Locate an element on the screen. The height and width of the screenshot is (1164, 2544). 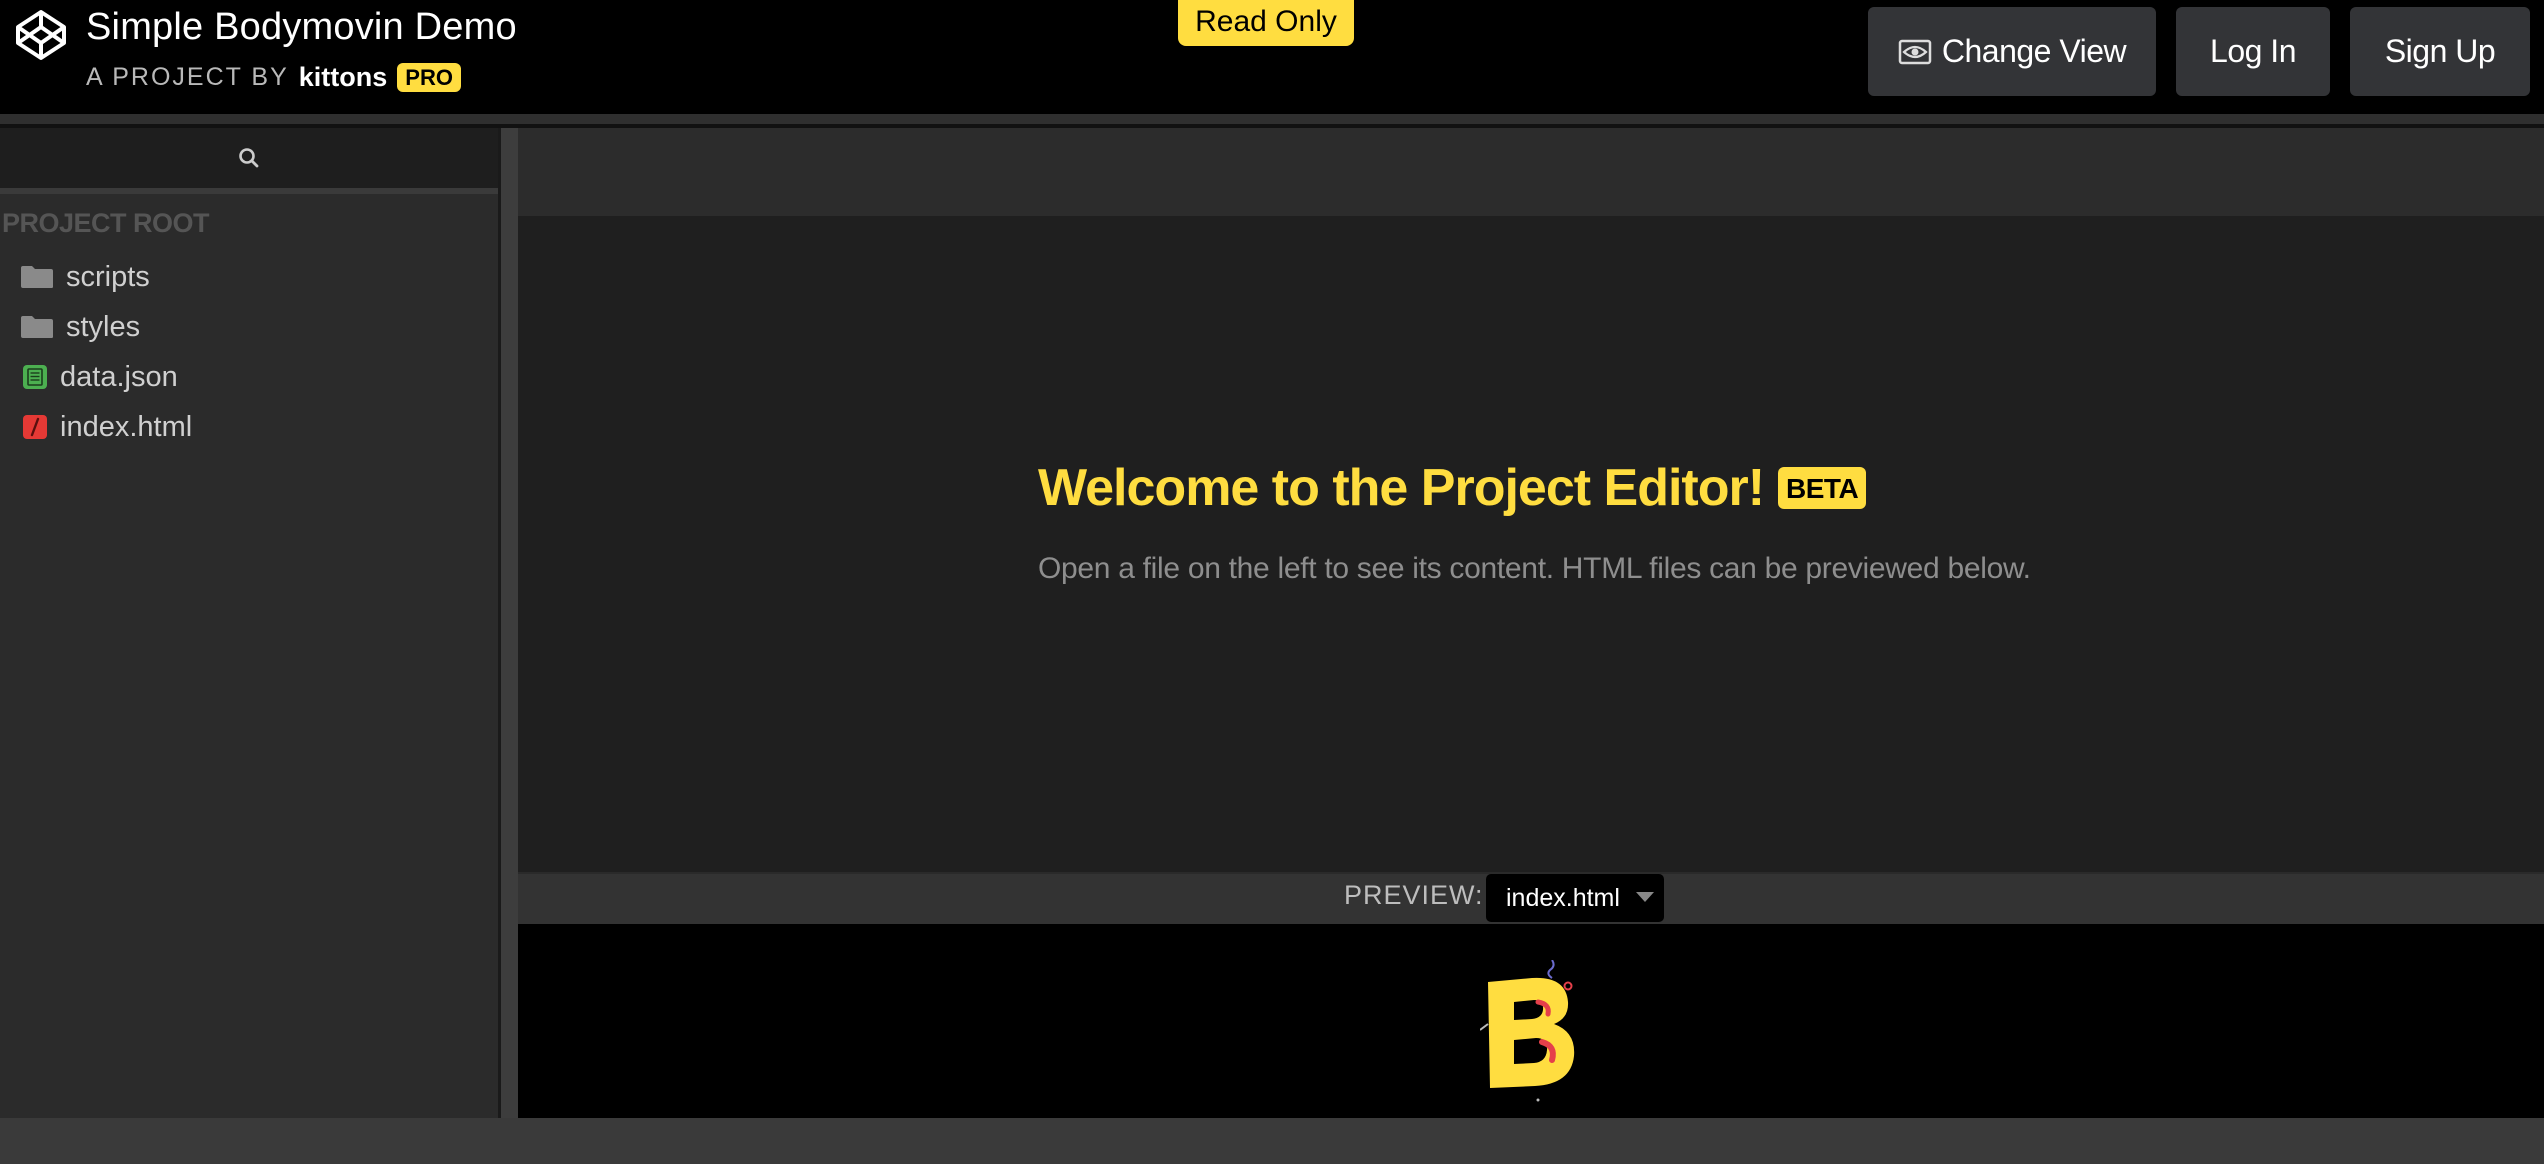
preview-selected-file: index.html is located at coordinates (1563, 897).